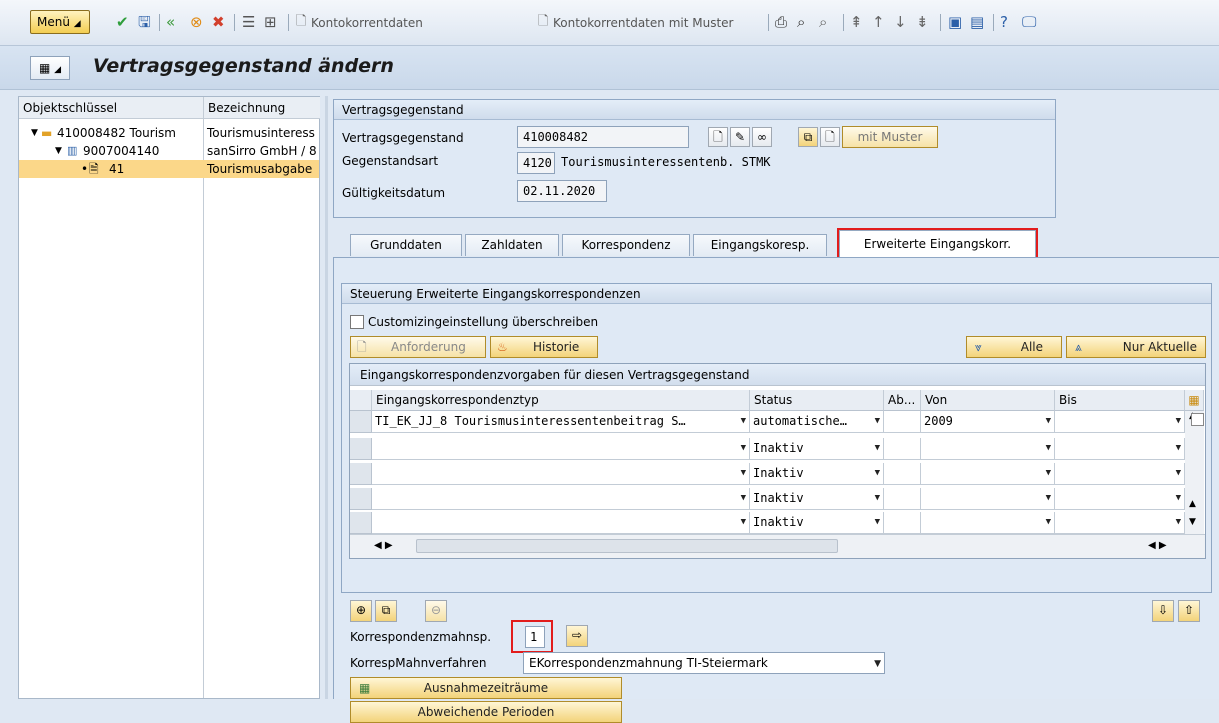 The height and width of the screenshot is (723, 1219). I want to click on historie-button: ♨ Historie, so click(544, 347).